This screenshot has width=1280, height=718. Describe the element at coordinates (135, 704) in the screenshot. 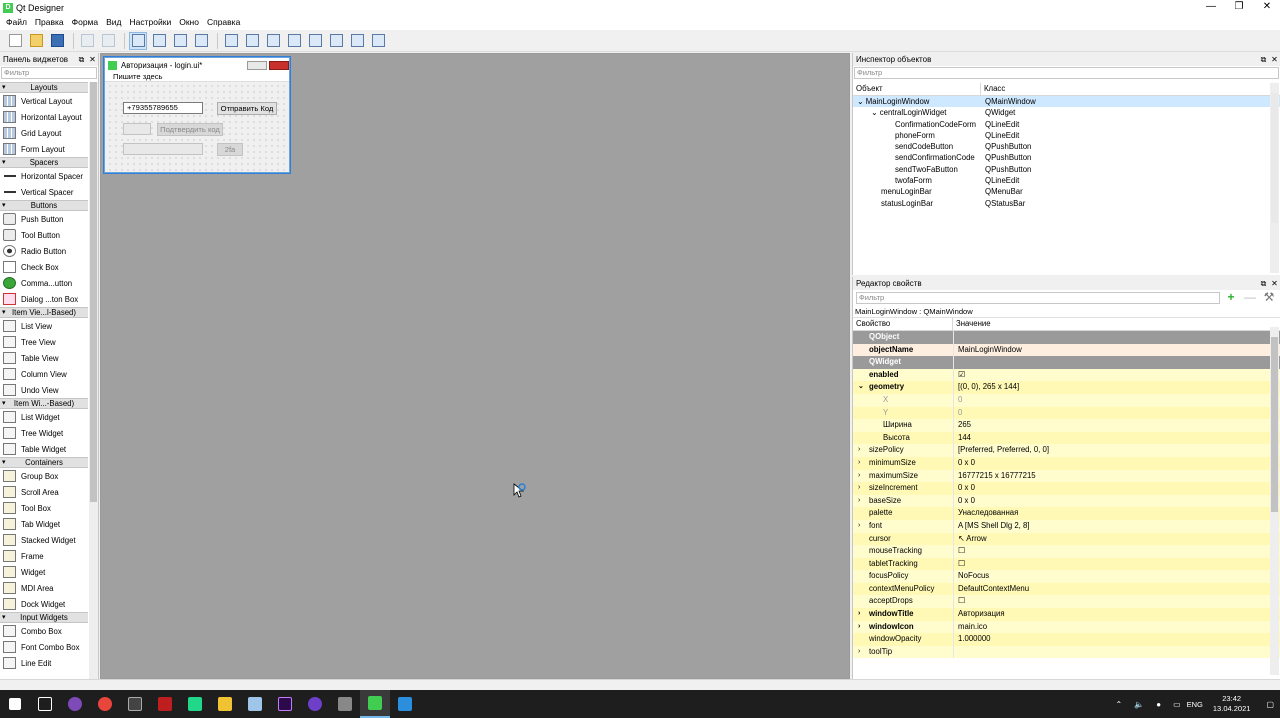

I see `terminal-icon` at that location.